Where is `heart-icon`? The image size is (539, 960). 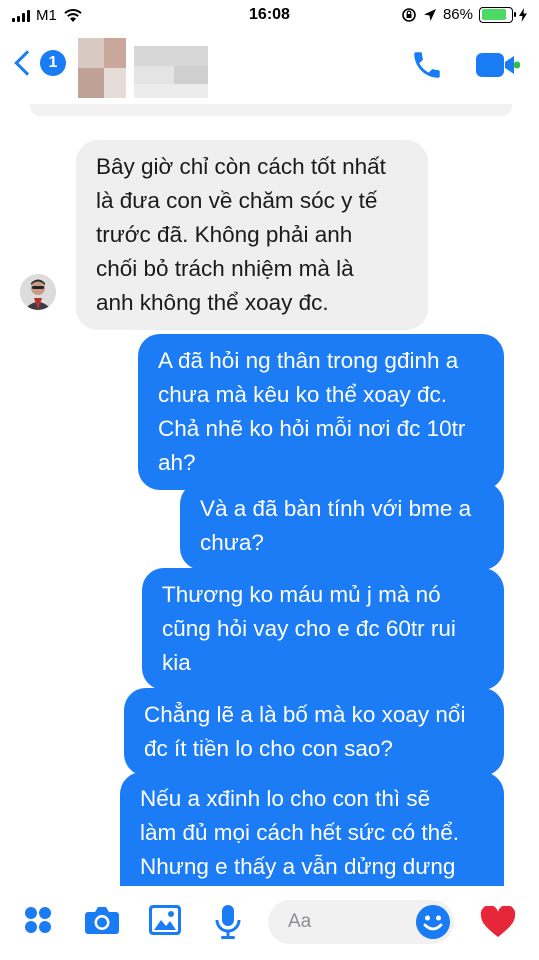 heart-icon is located at coordinates (498, 922).